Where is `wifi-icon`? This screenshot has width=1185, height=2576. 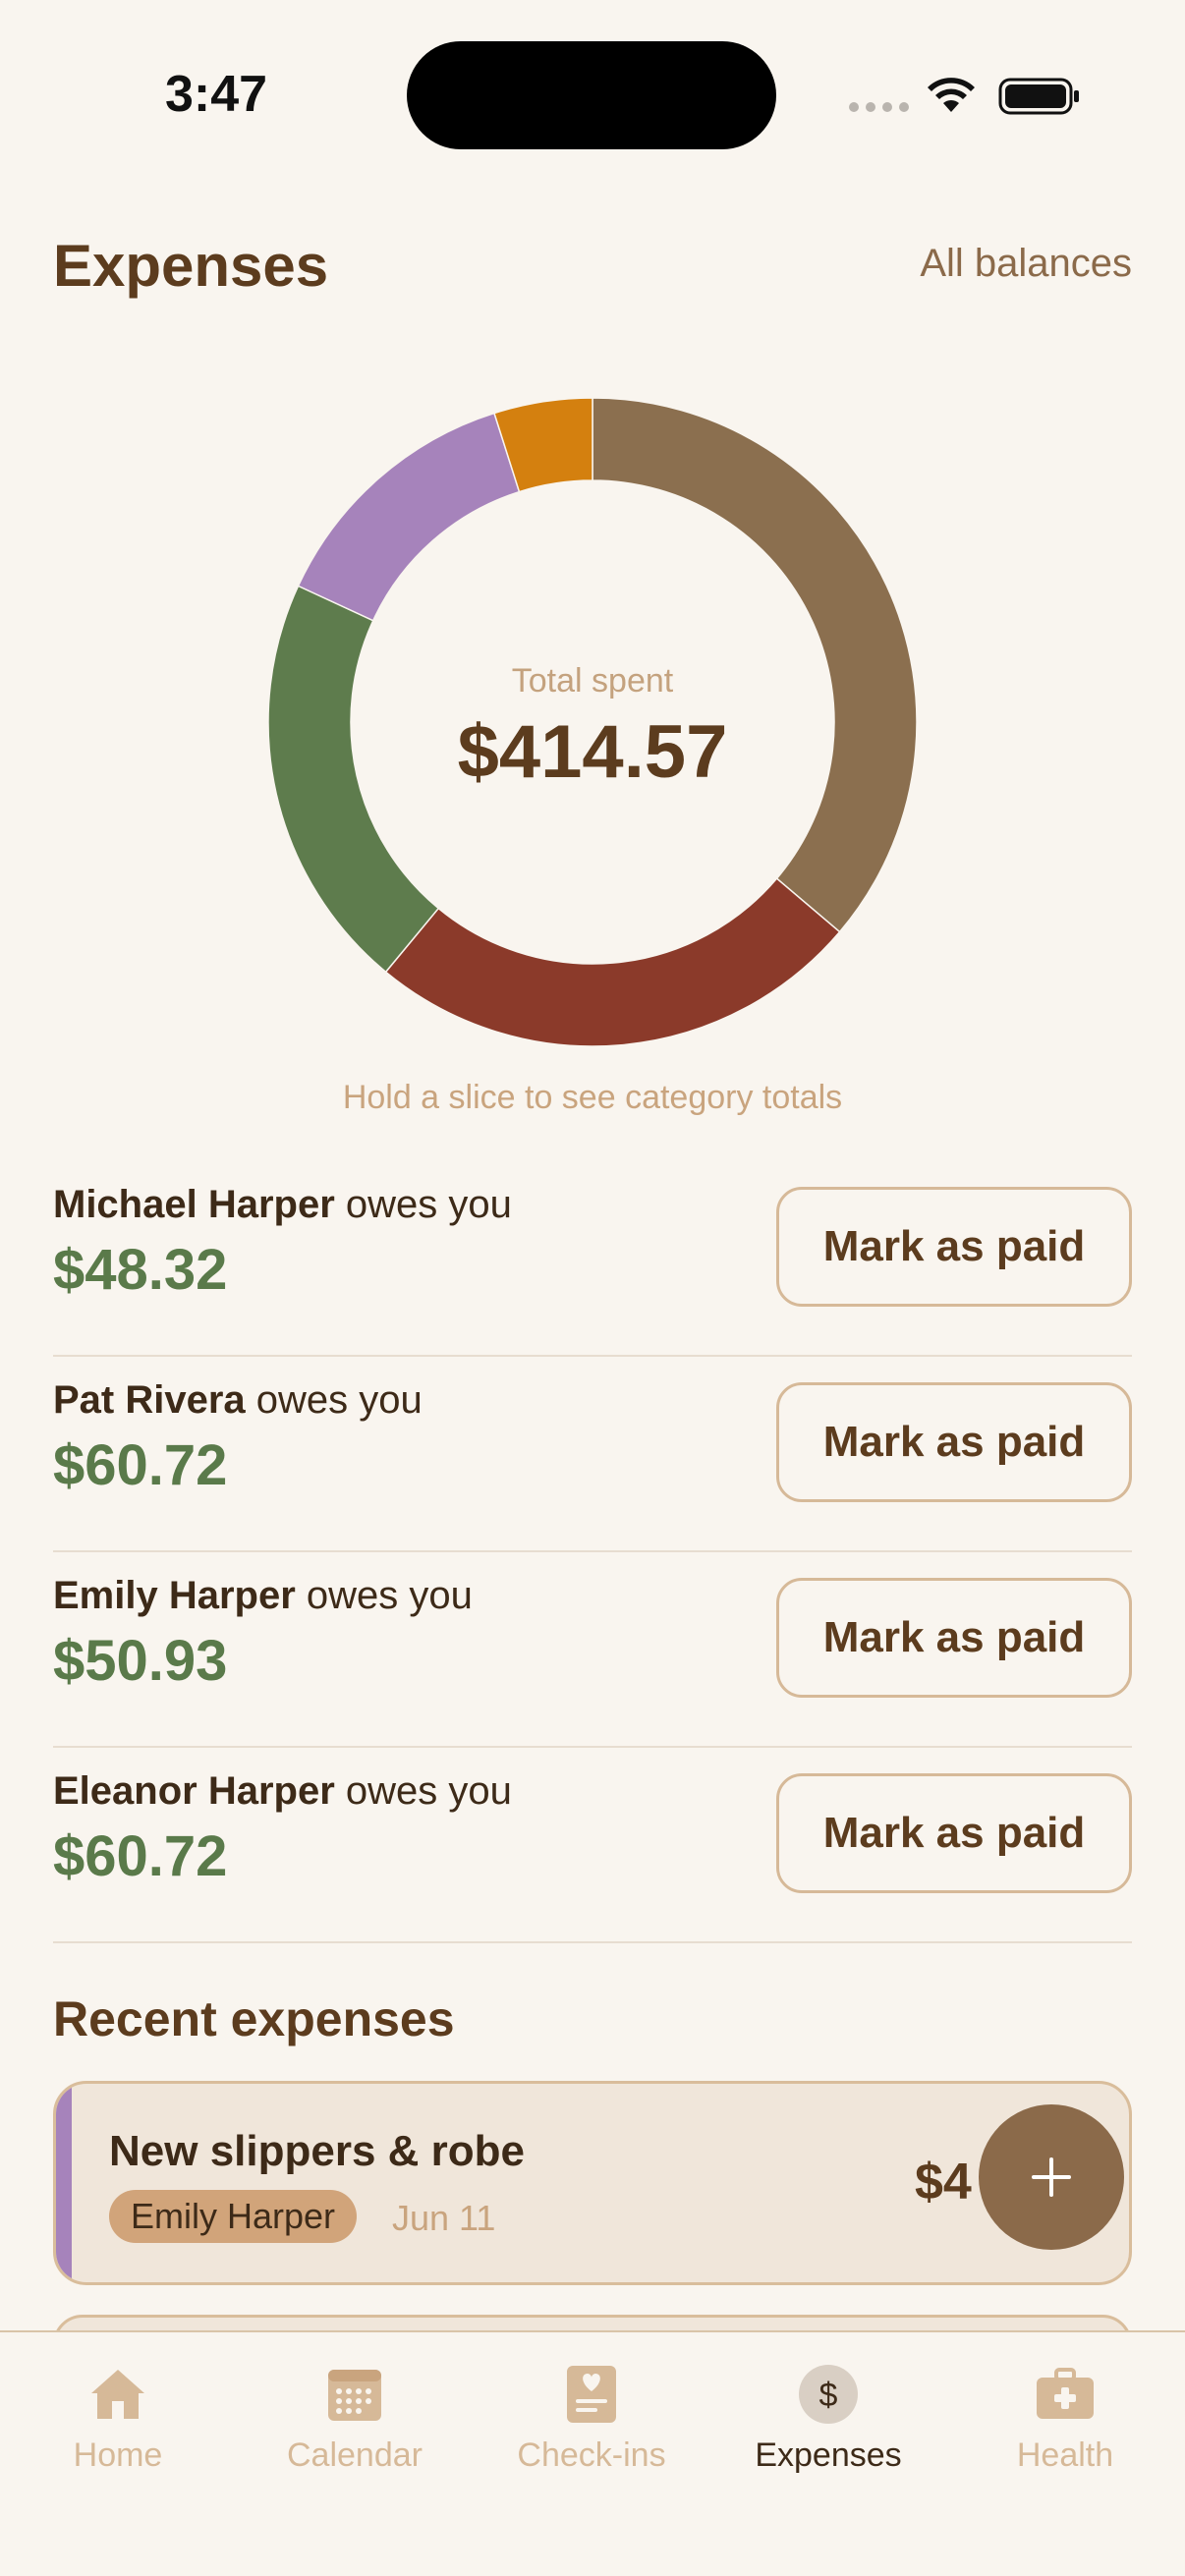
wifi-icon is located at coordinates (952, 95).